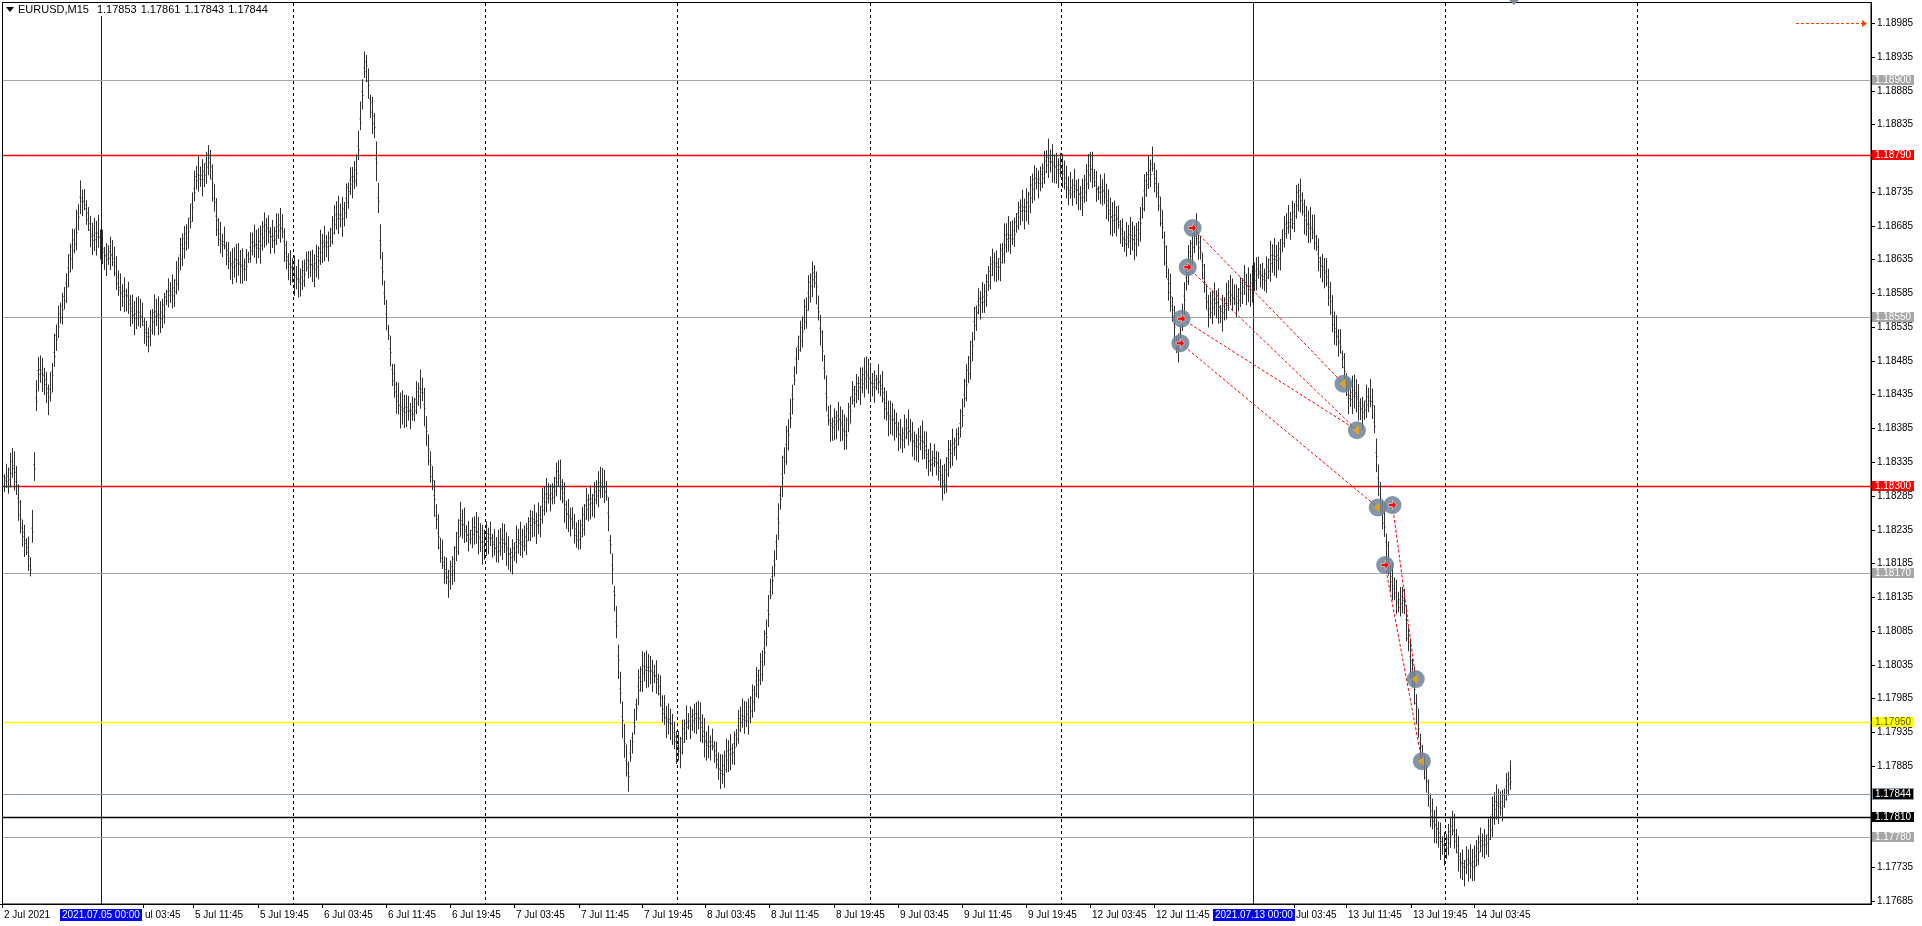  Describe the element at coordinates (1254, 915) in the screenshot. I see `date-marker-label: 2021.07.13 00:00` at that location.